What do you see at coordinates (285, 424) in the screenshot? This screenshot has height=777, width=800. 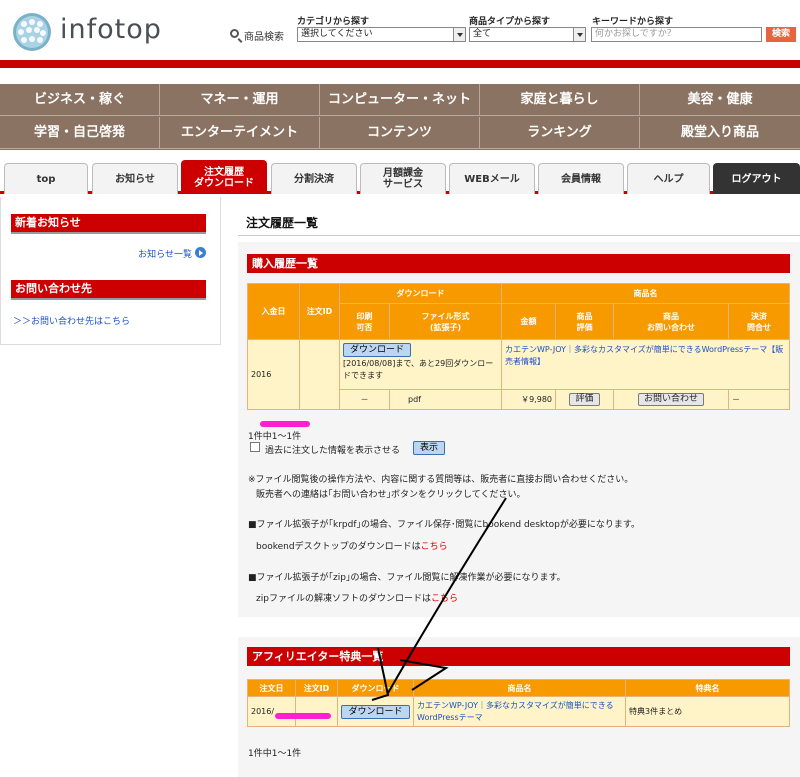 I see `redaction-scribble` at bounding box center [285, 424].